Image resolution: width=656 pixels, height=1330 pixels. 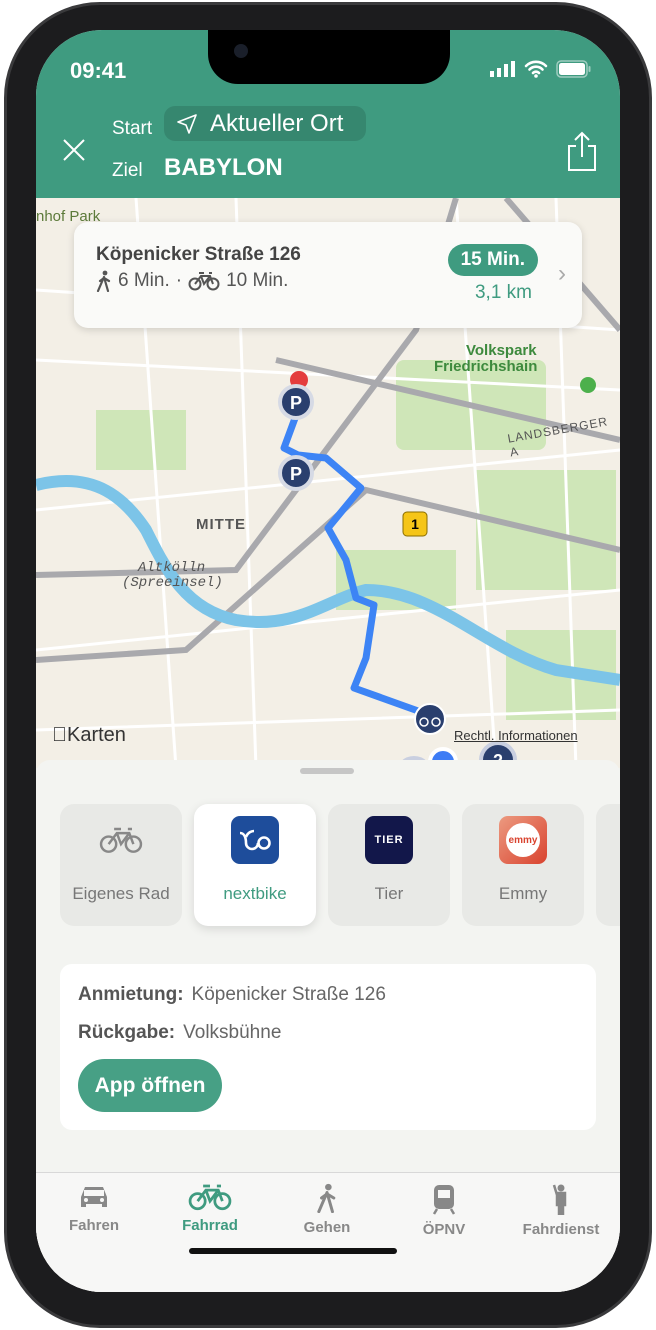 What do you see at coordinates (389, 865) in the screenshot?
I see `provider-tier: TIER Tier` at bounding box center [389, 865].